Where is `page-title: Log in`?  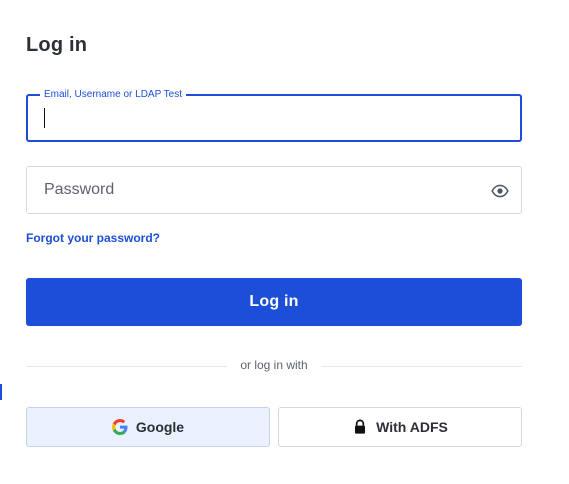
page-title: Log in is located at coordinates (57, 45).